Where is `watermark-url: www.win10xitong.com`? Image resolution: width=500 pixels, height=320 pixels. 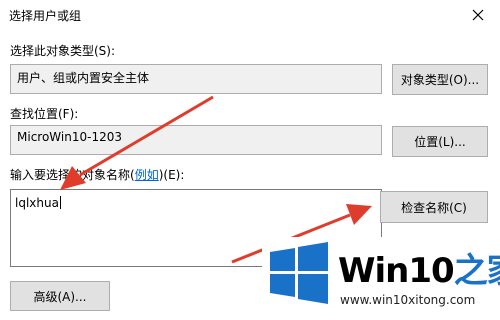 watermark-url: www.win10xitong.com is located at coordinates (408, 300).